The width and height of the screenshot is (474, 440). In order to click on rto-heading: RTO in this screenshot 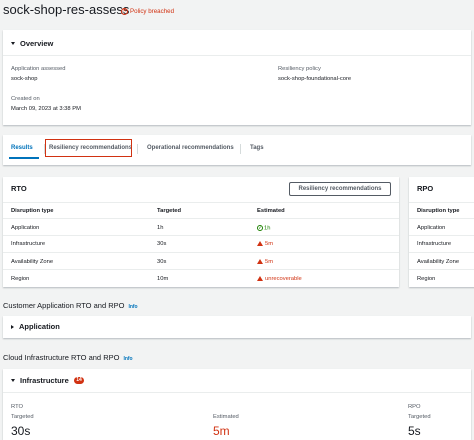, I will do `click(19, 188)`.